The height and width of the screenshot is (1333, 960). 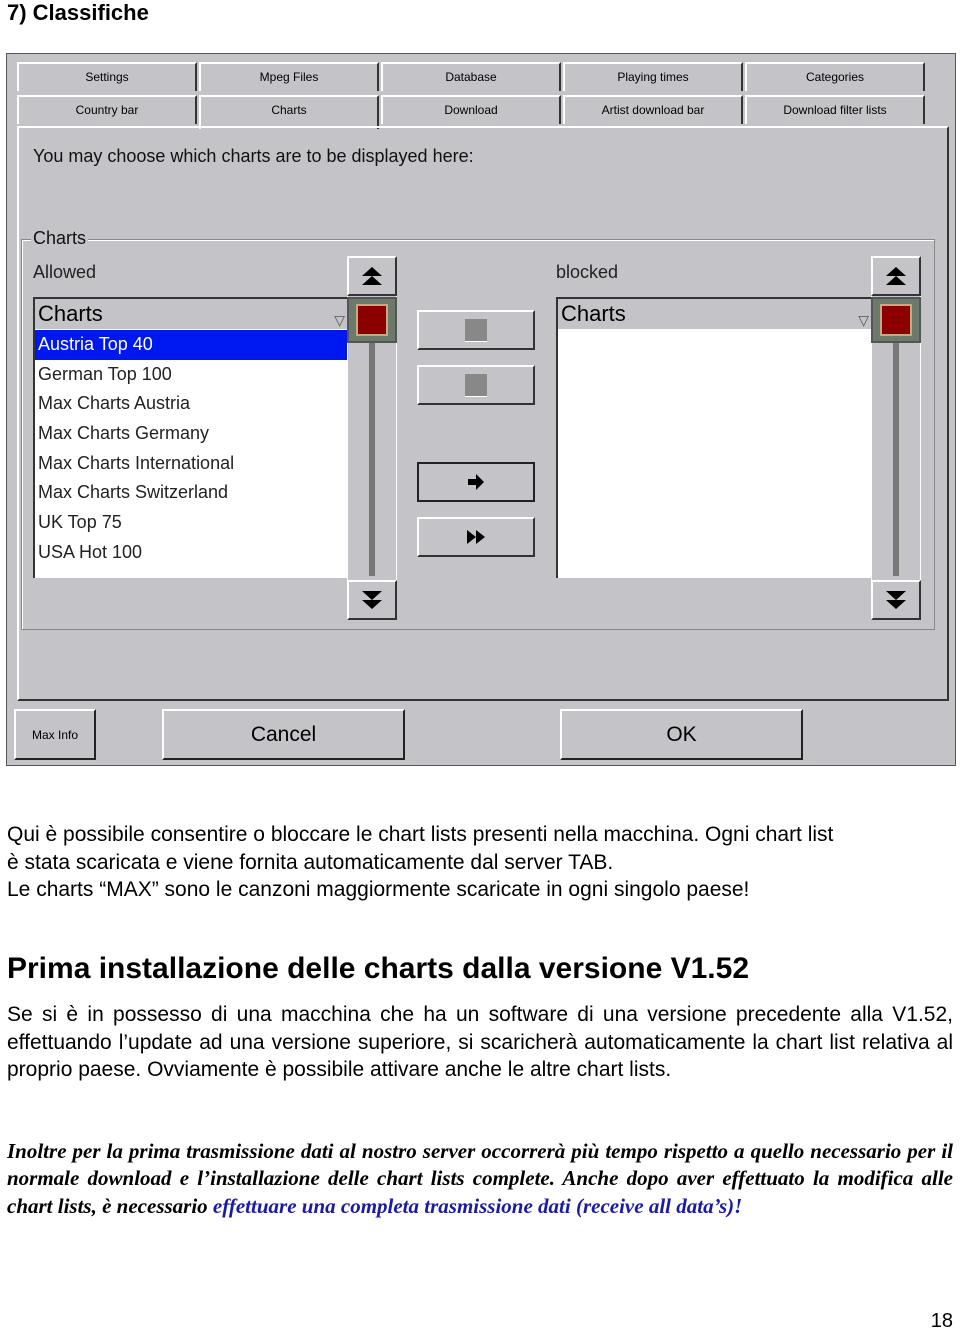 What do you see at coordinates (192, 464) in the screenshot?
I see `list-item: Max Charts International` at bounding box center [192, 464].